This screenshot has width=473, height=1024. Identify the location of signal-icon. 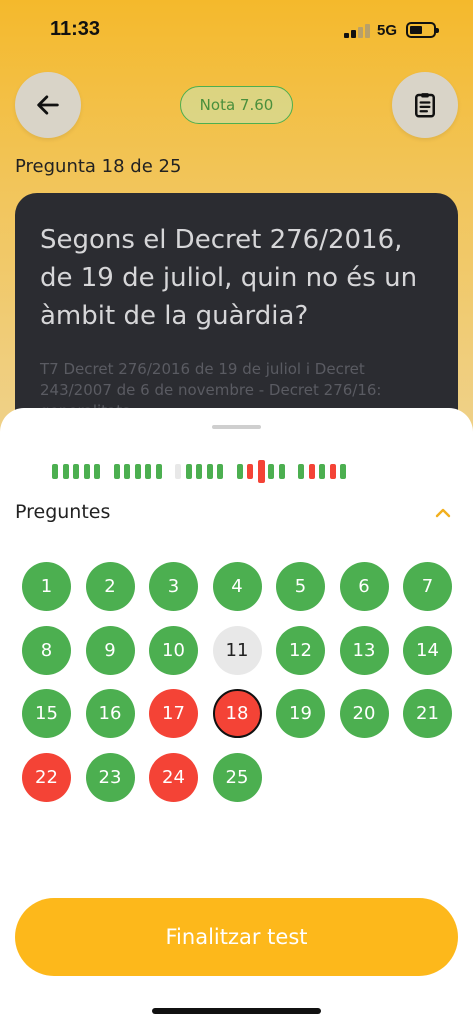
(357, 31).